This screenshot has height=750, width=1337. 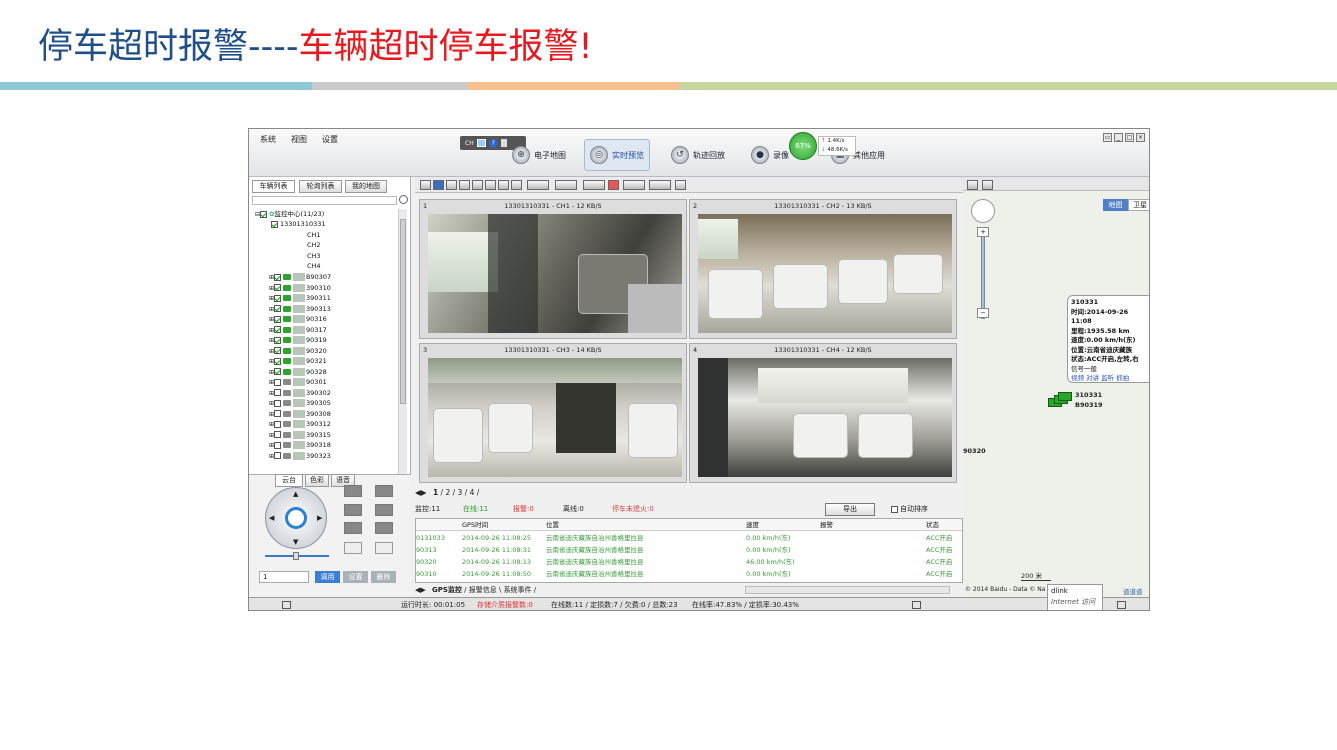 I want to click on tree-vehicle-item: ⊞ 390323, so click(x=300, y=456).